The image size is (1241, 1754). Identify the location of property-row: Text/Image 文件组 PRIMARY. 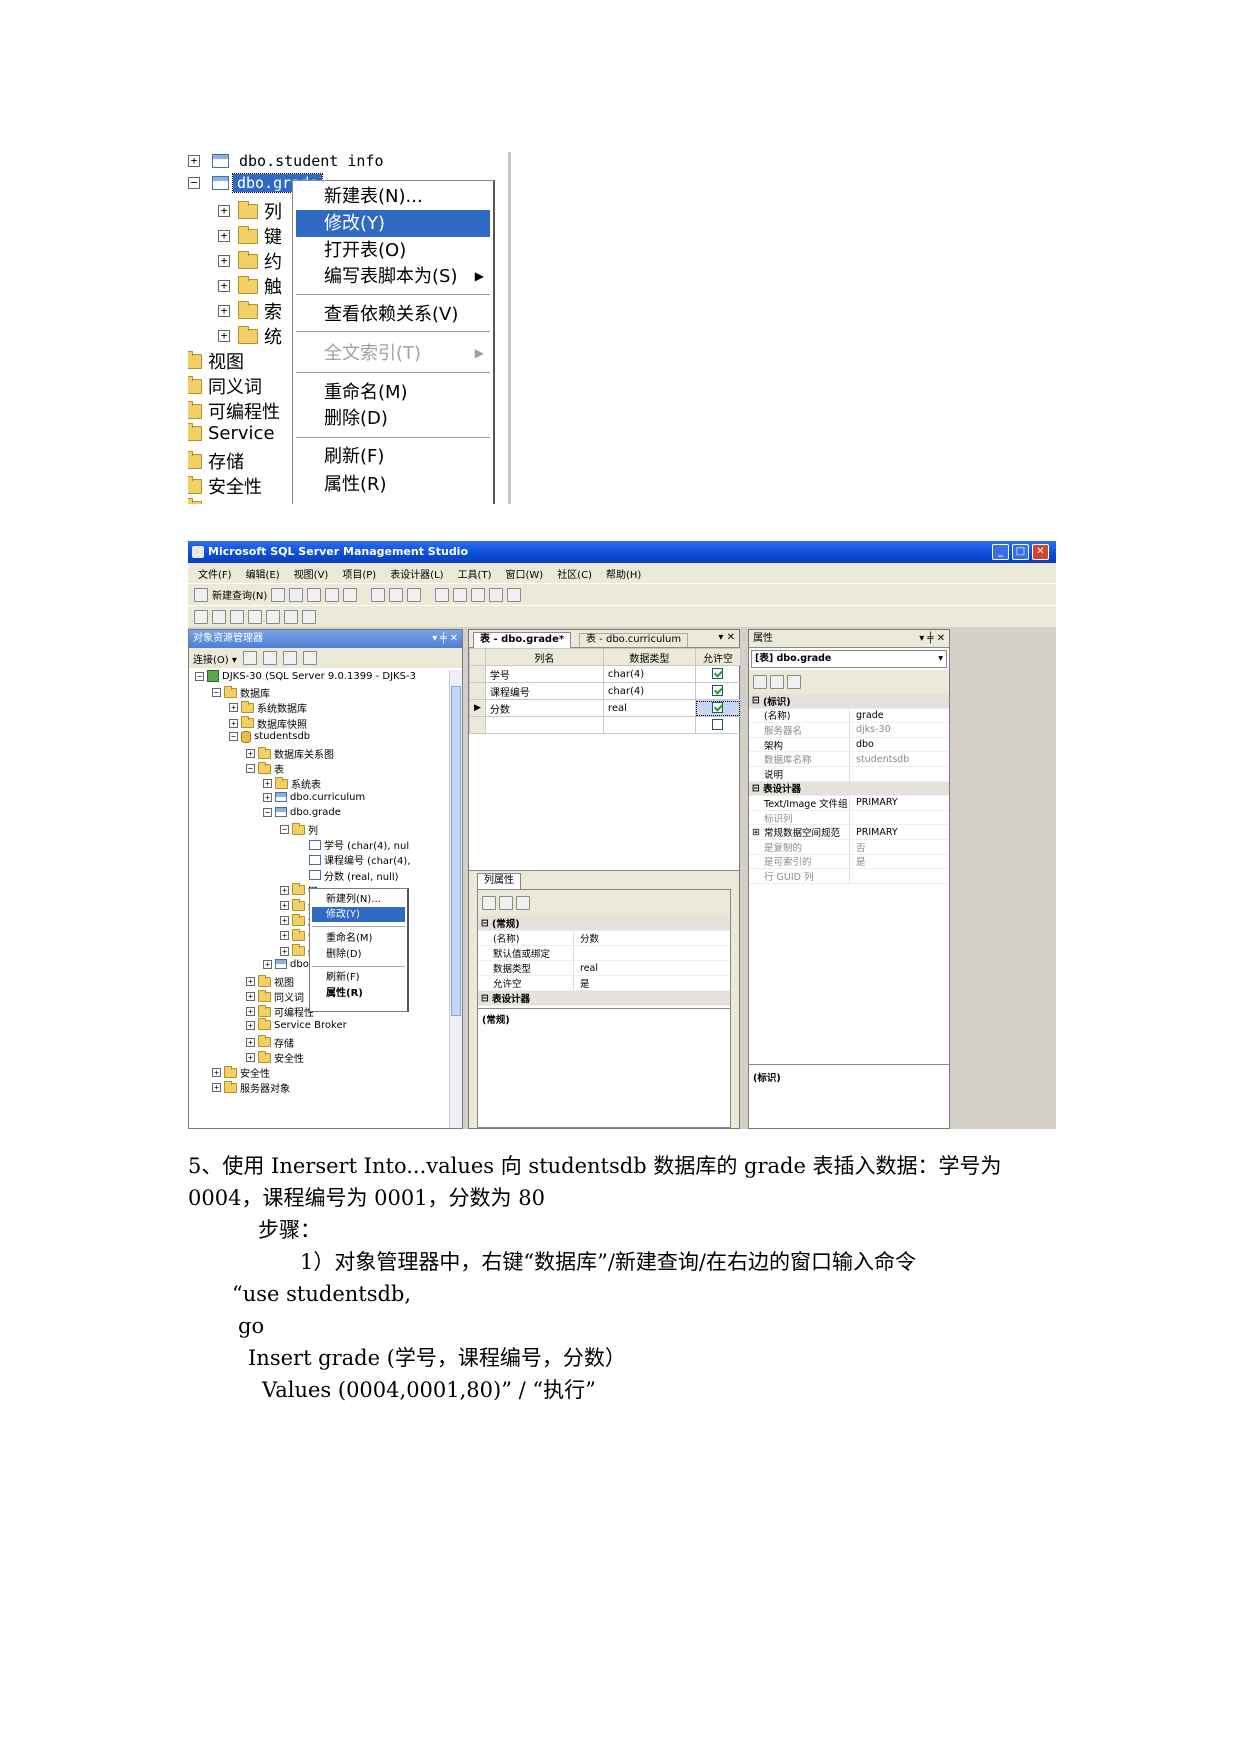
(849, 803).